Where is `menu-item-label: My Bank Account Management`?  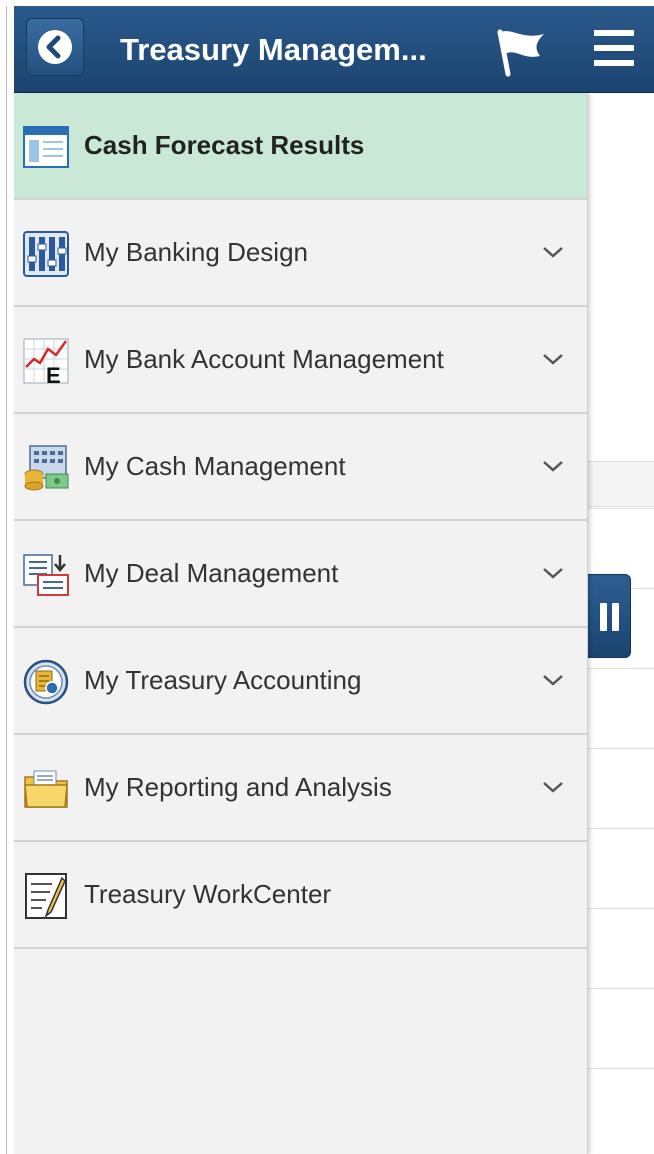
menu-item-label: My Bank Account Management is located at coordinates (264, 359).